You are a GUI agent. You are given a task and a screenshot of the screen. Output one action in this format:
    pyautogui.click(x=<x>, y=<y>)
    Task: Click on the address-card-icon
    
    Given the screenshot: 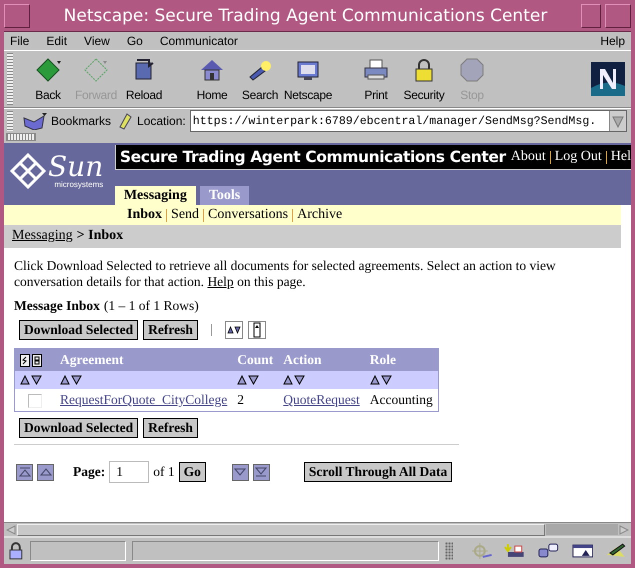 What is the action you would take?
    pyautogui.click(x=583, y=551)
    